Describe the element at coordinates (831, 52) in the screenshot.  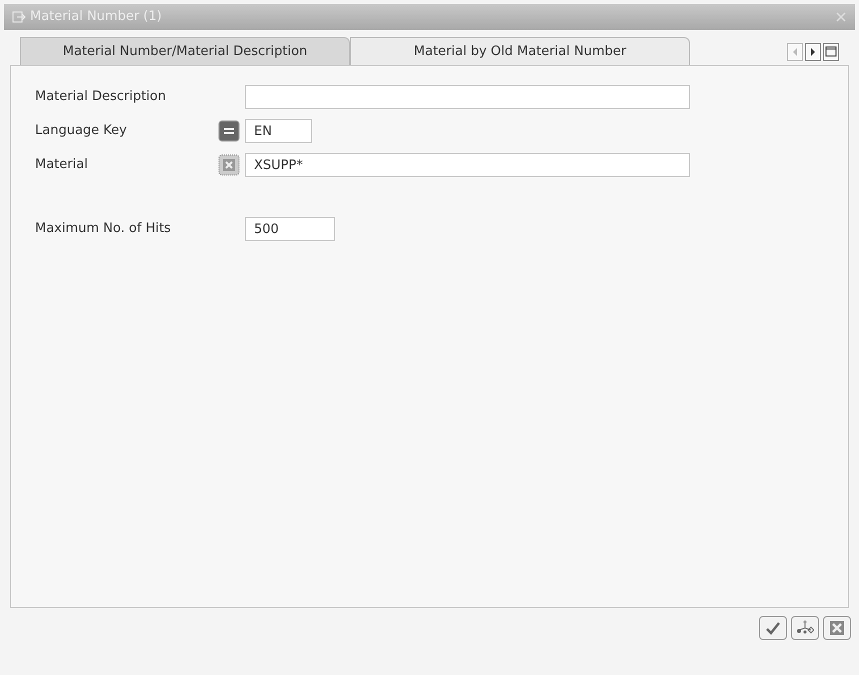
I see `tab-list-icon` at that location.